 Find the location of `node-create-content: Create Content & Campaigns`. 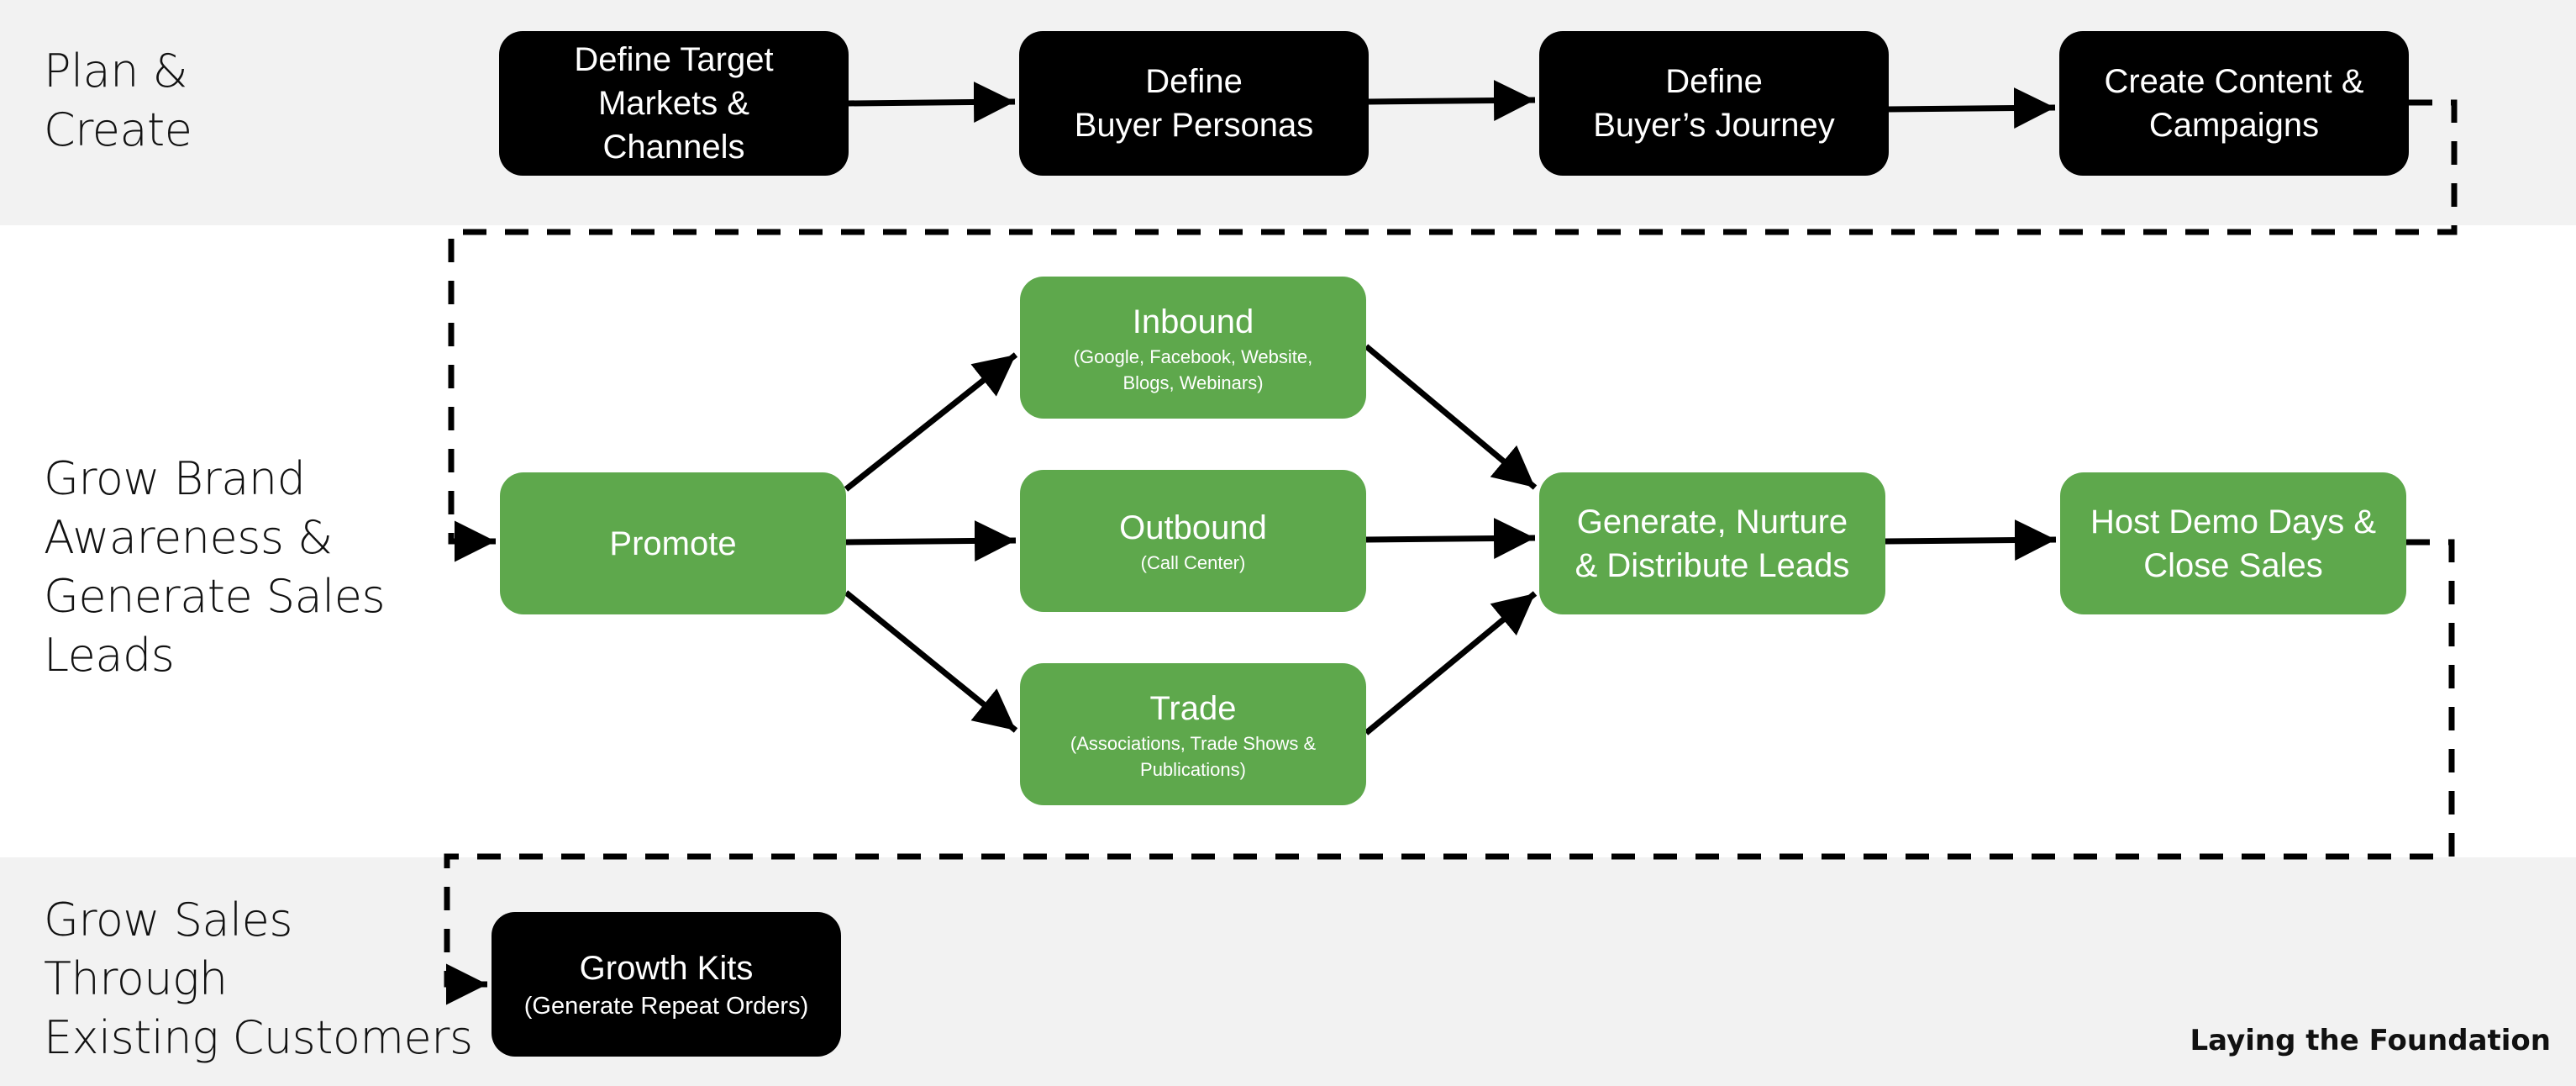

node-create-content: Create Content & Campaigns is located at coordinates (2234, 103).